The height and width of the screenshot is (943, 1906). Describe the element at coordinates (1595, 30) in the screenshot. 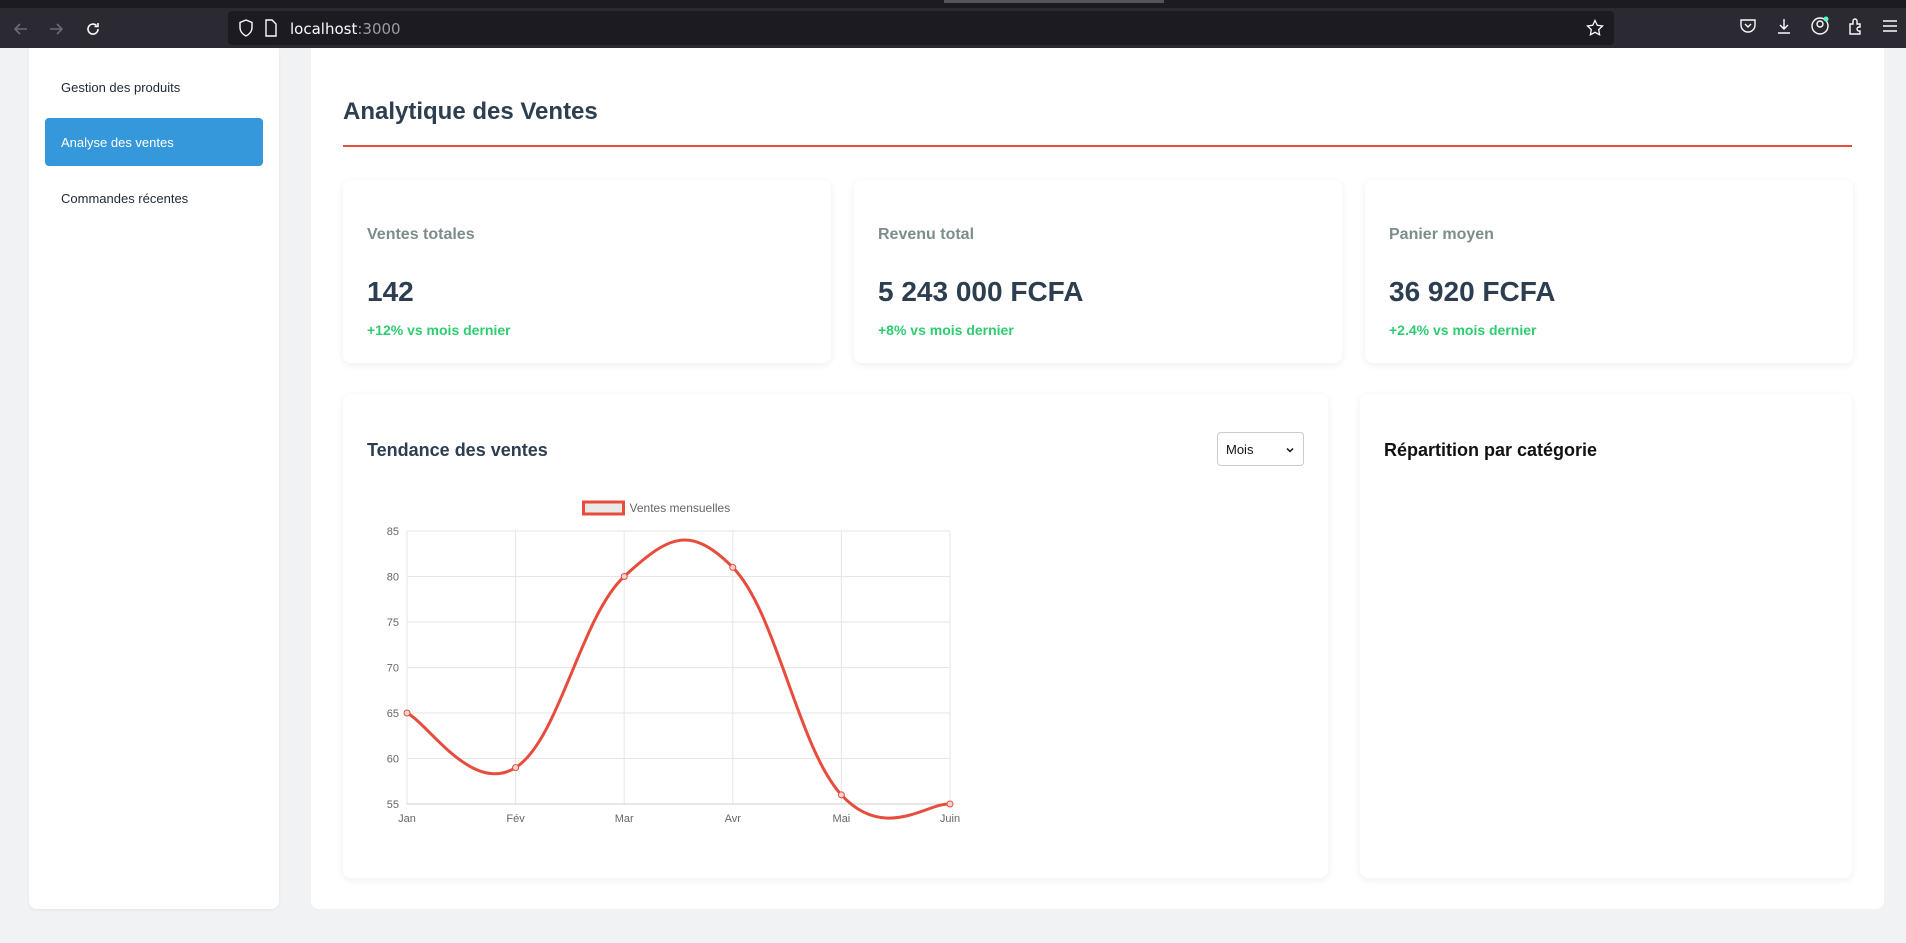

I see `bookmark-star-icon` at that location.